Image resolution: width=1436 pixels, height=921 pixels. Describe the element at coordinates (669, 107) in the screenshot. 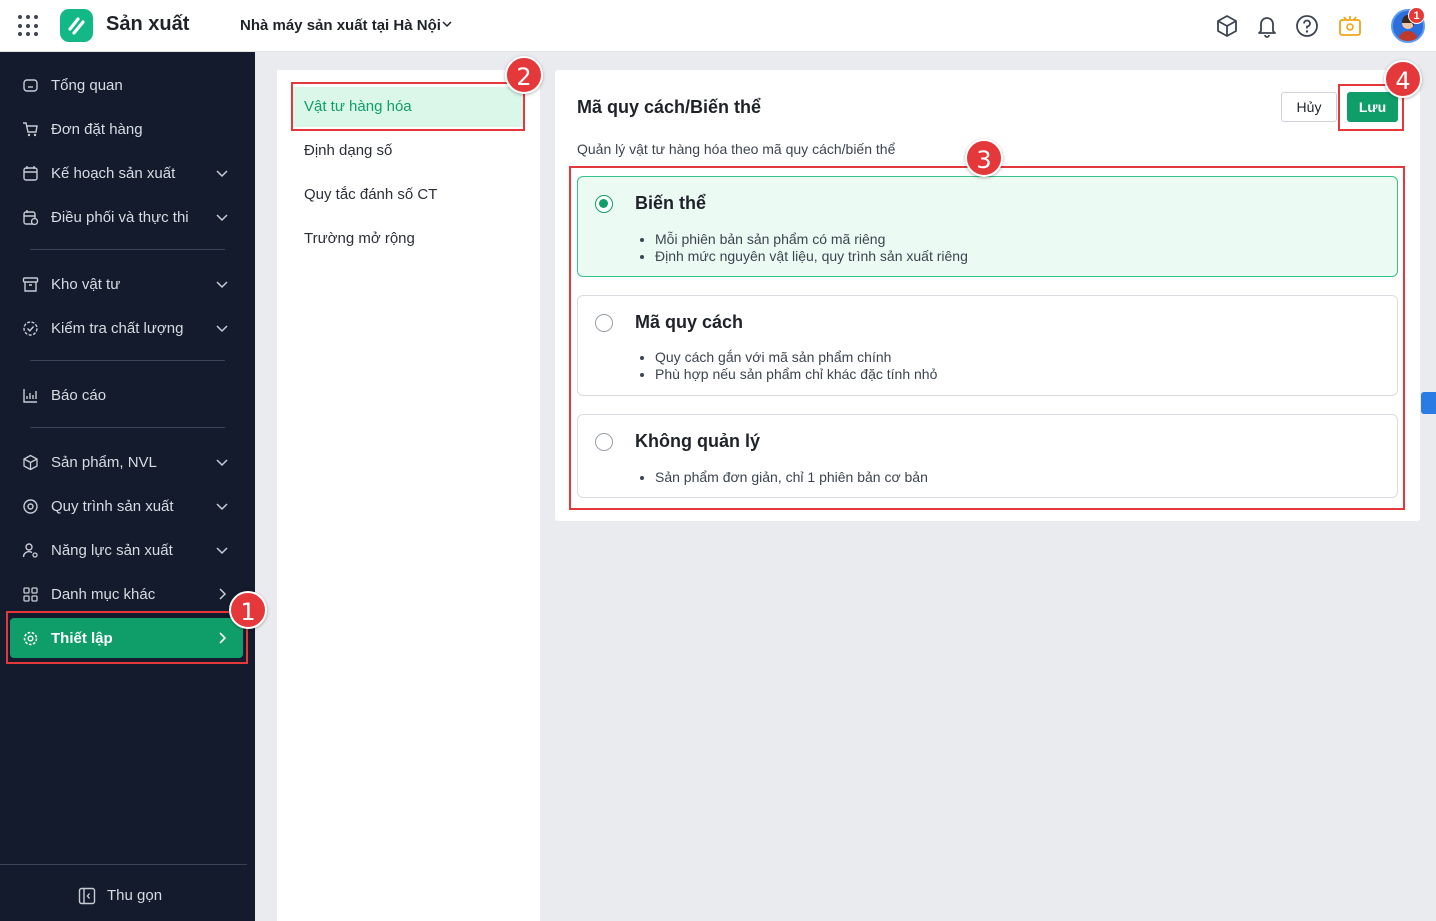

I see `page-title: Mã quy cách/Biến thể` at that location.